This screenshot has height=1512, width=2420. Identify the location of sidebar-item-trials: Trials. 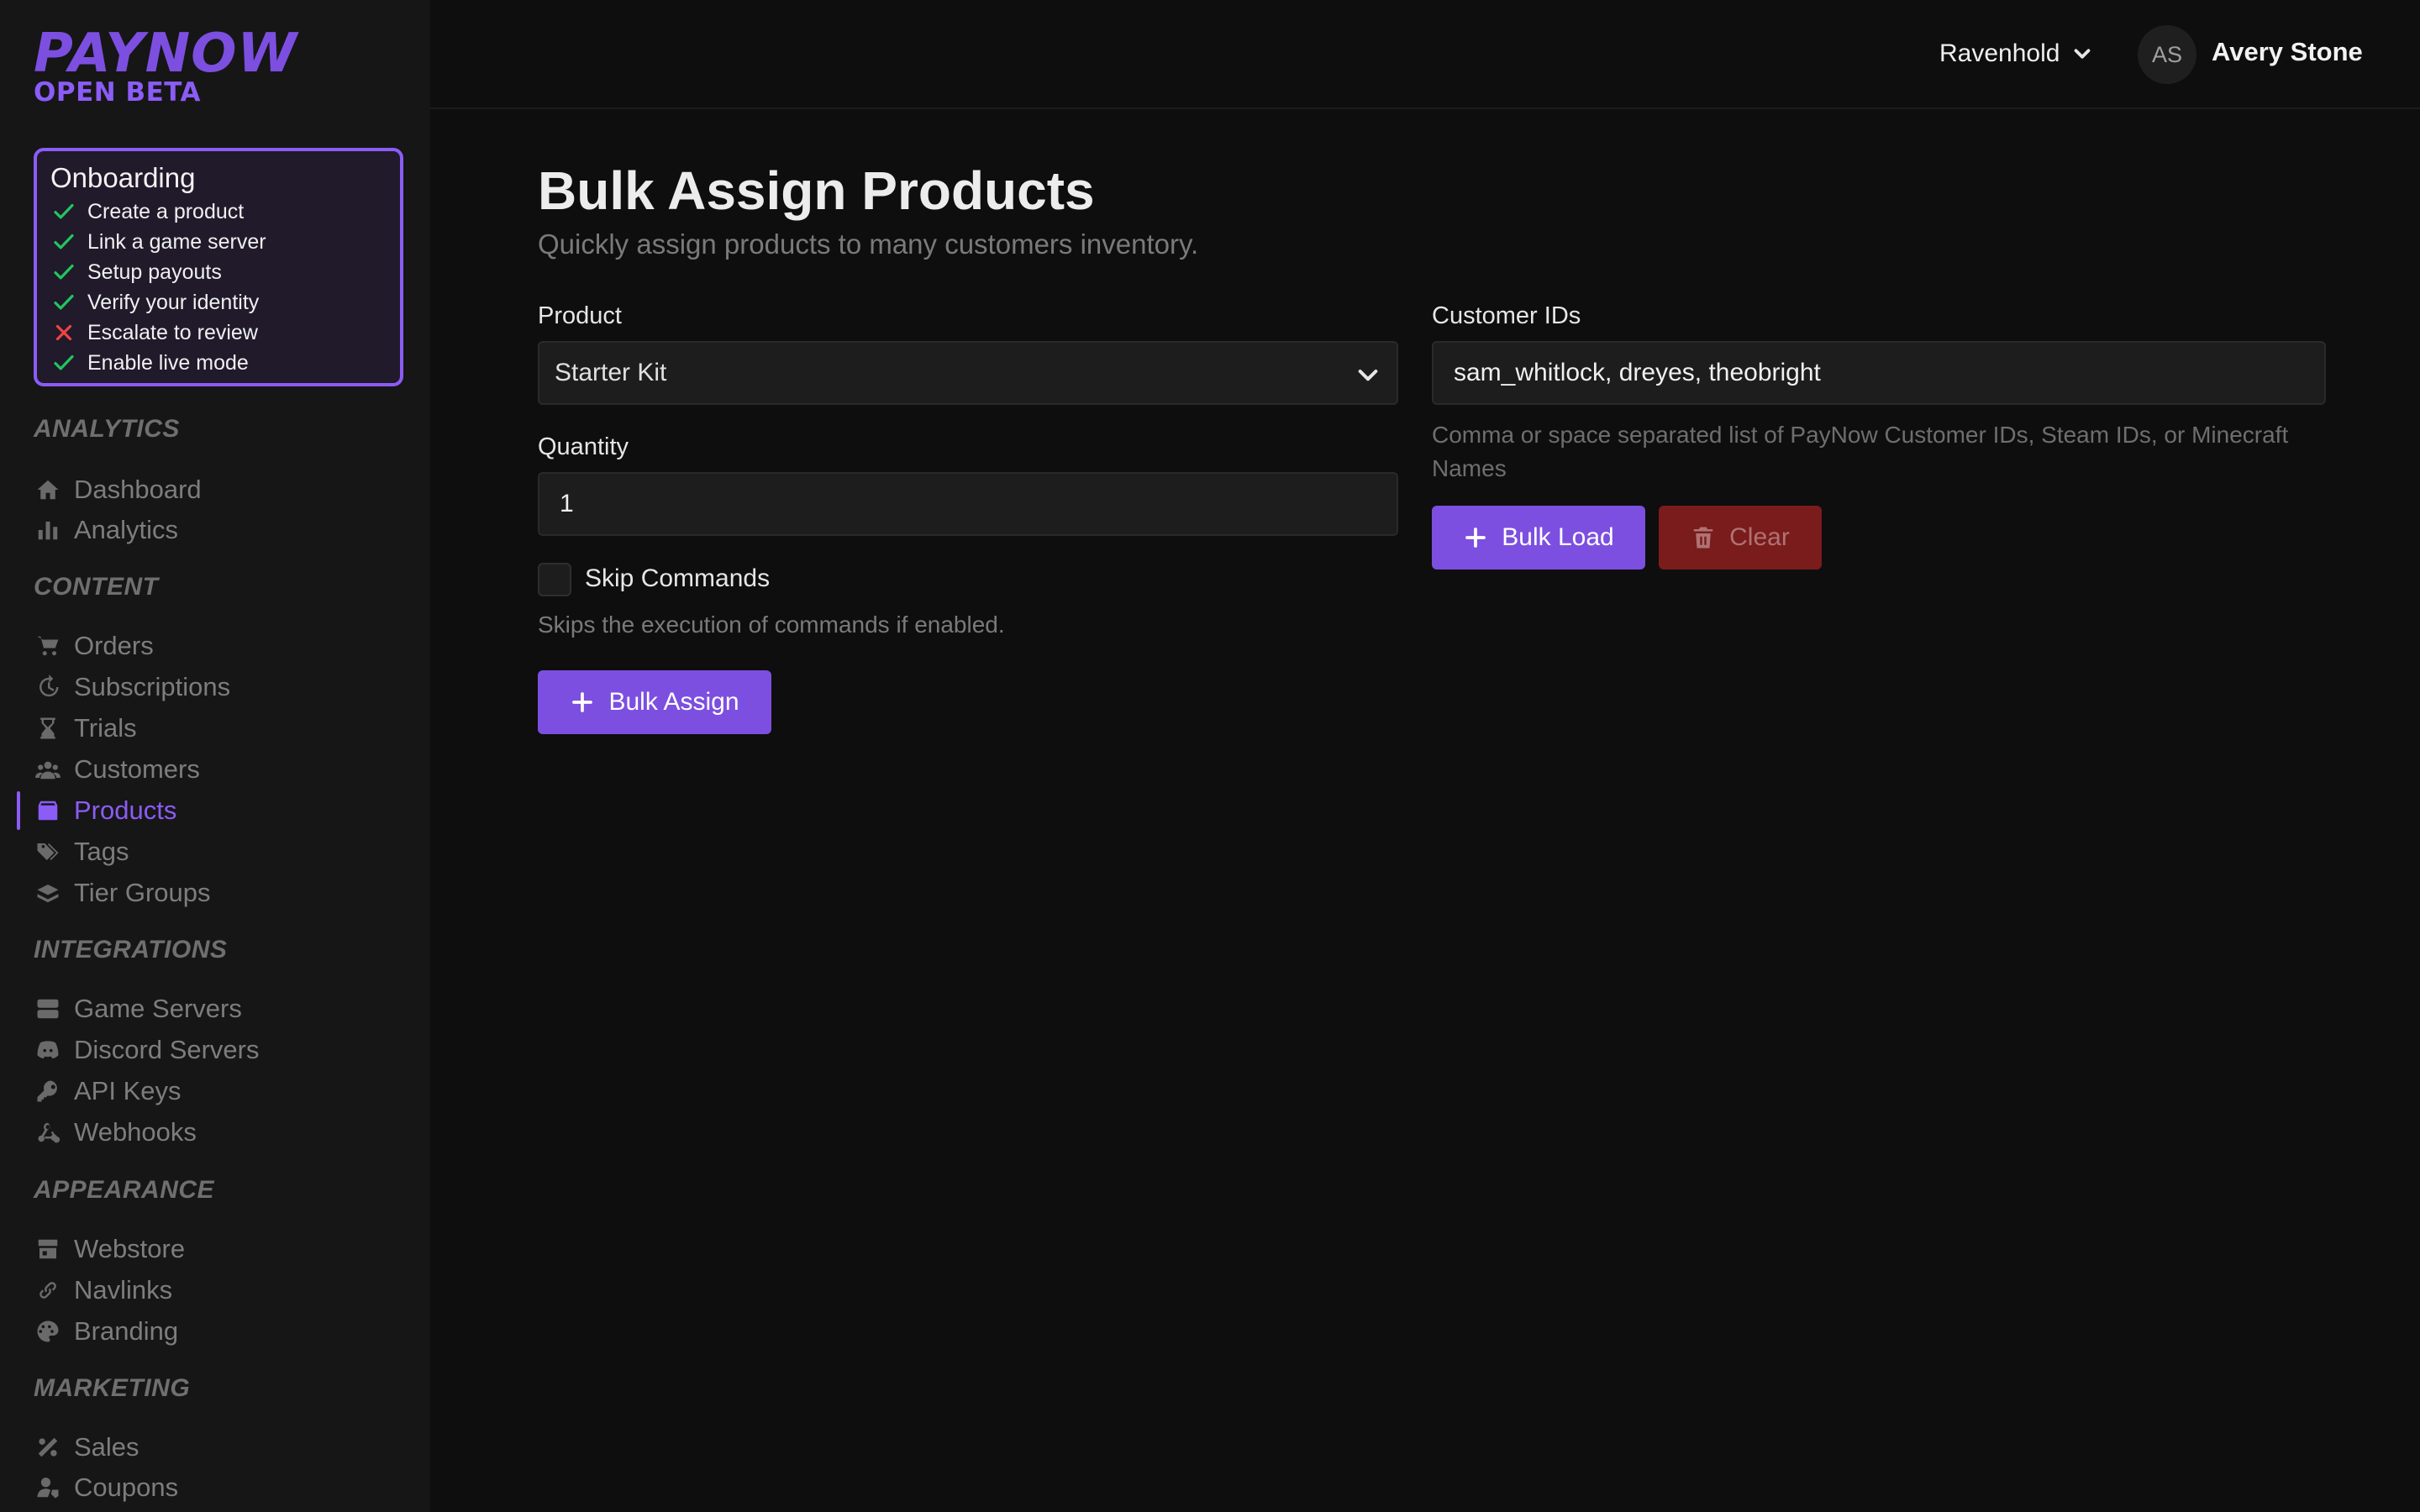
(85, 728).